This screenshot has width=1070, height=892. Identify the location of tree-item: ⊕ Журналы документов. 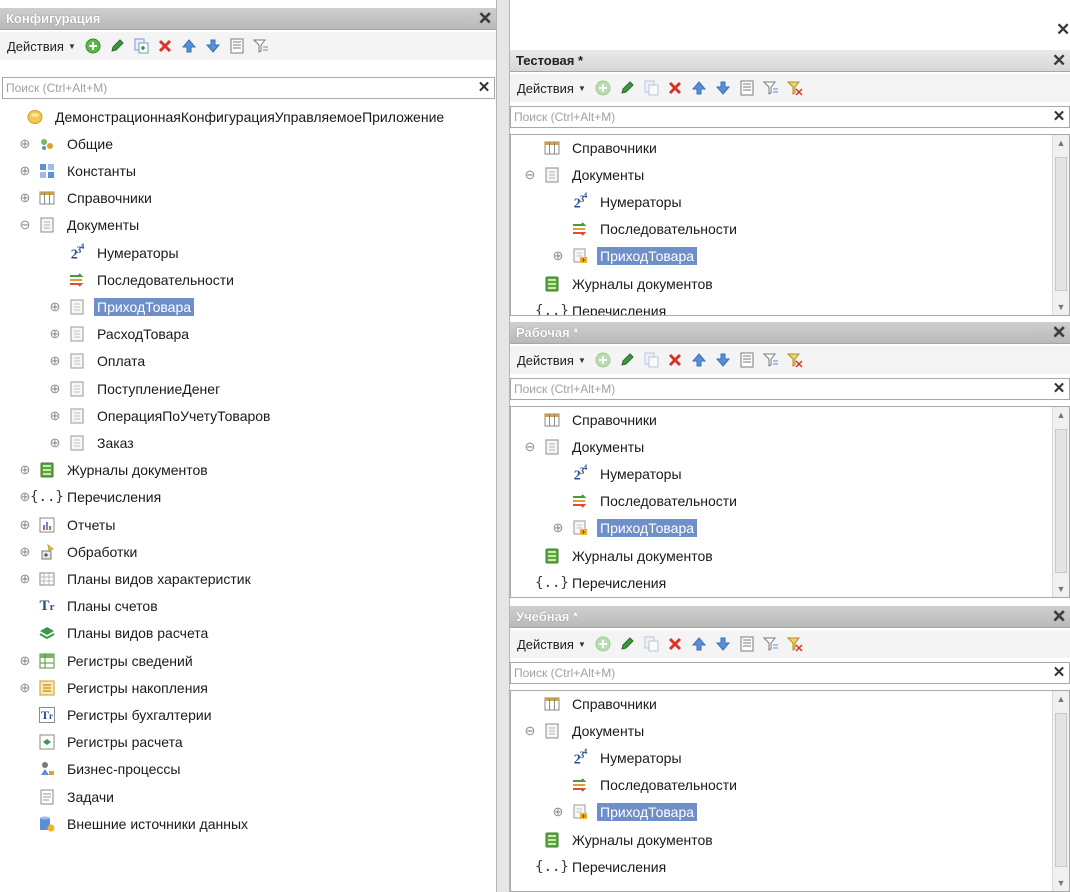
(114, 470).